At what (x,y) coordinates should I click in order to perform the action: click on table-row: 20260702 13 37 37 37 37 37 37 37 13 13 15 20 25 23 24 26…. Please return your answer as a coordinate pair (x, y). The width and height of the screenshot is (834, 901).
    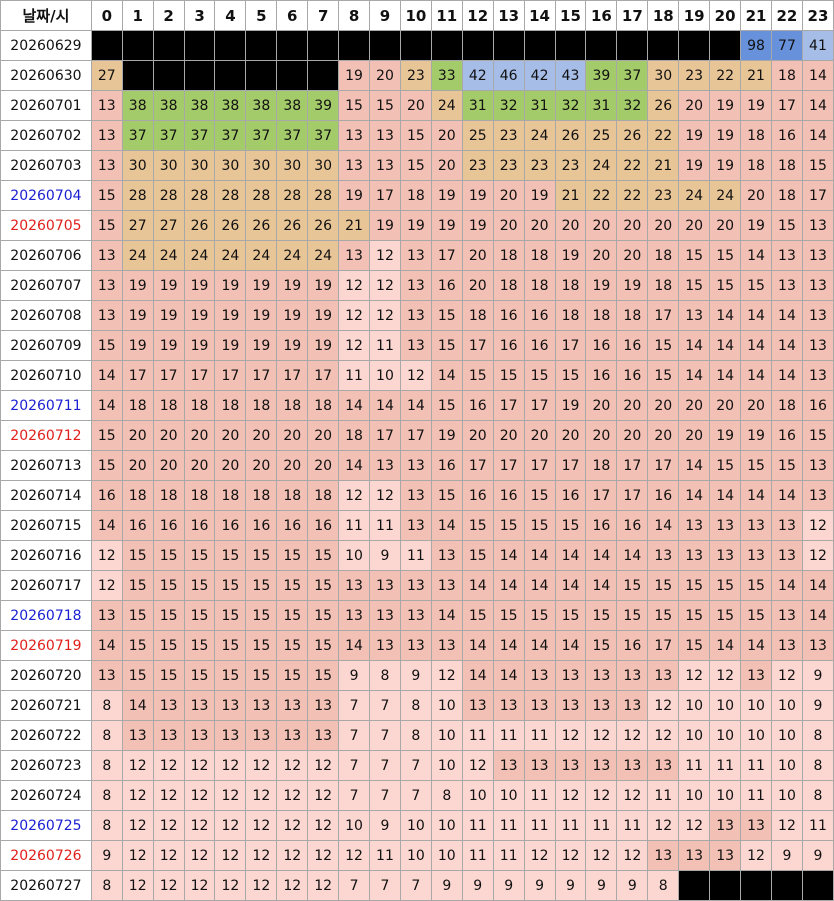
    Looking at the image, I should click on (417, 135).